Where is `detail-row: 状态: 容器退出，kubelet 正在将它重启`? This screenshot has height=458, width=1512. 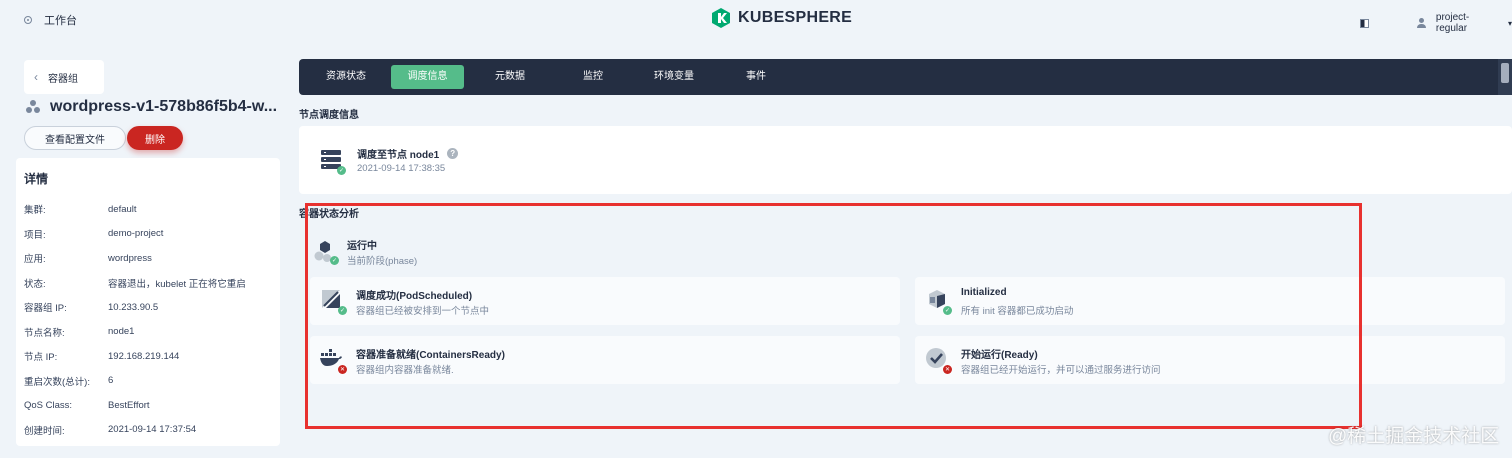 detail-row: 状态: 容器退出，kubelet 正在将它重启 is located at coordinates (148, 283).